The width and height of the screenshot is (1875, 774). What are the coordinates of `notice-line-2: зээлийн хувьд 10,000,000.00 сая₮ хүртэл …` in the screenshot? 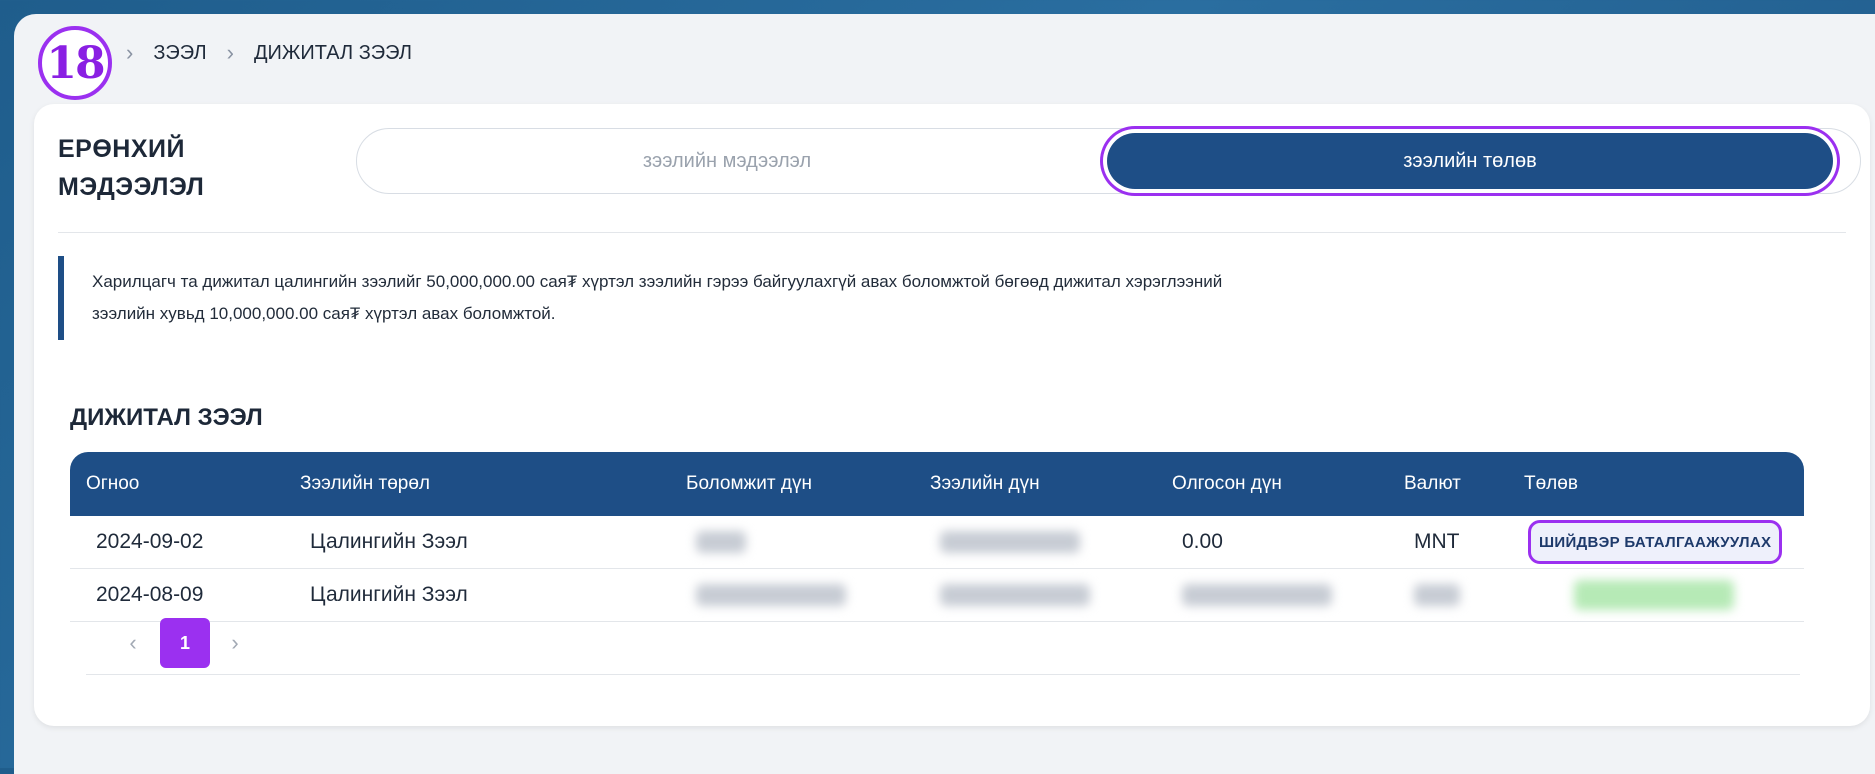 It's located at (324, 313).